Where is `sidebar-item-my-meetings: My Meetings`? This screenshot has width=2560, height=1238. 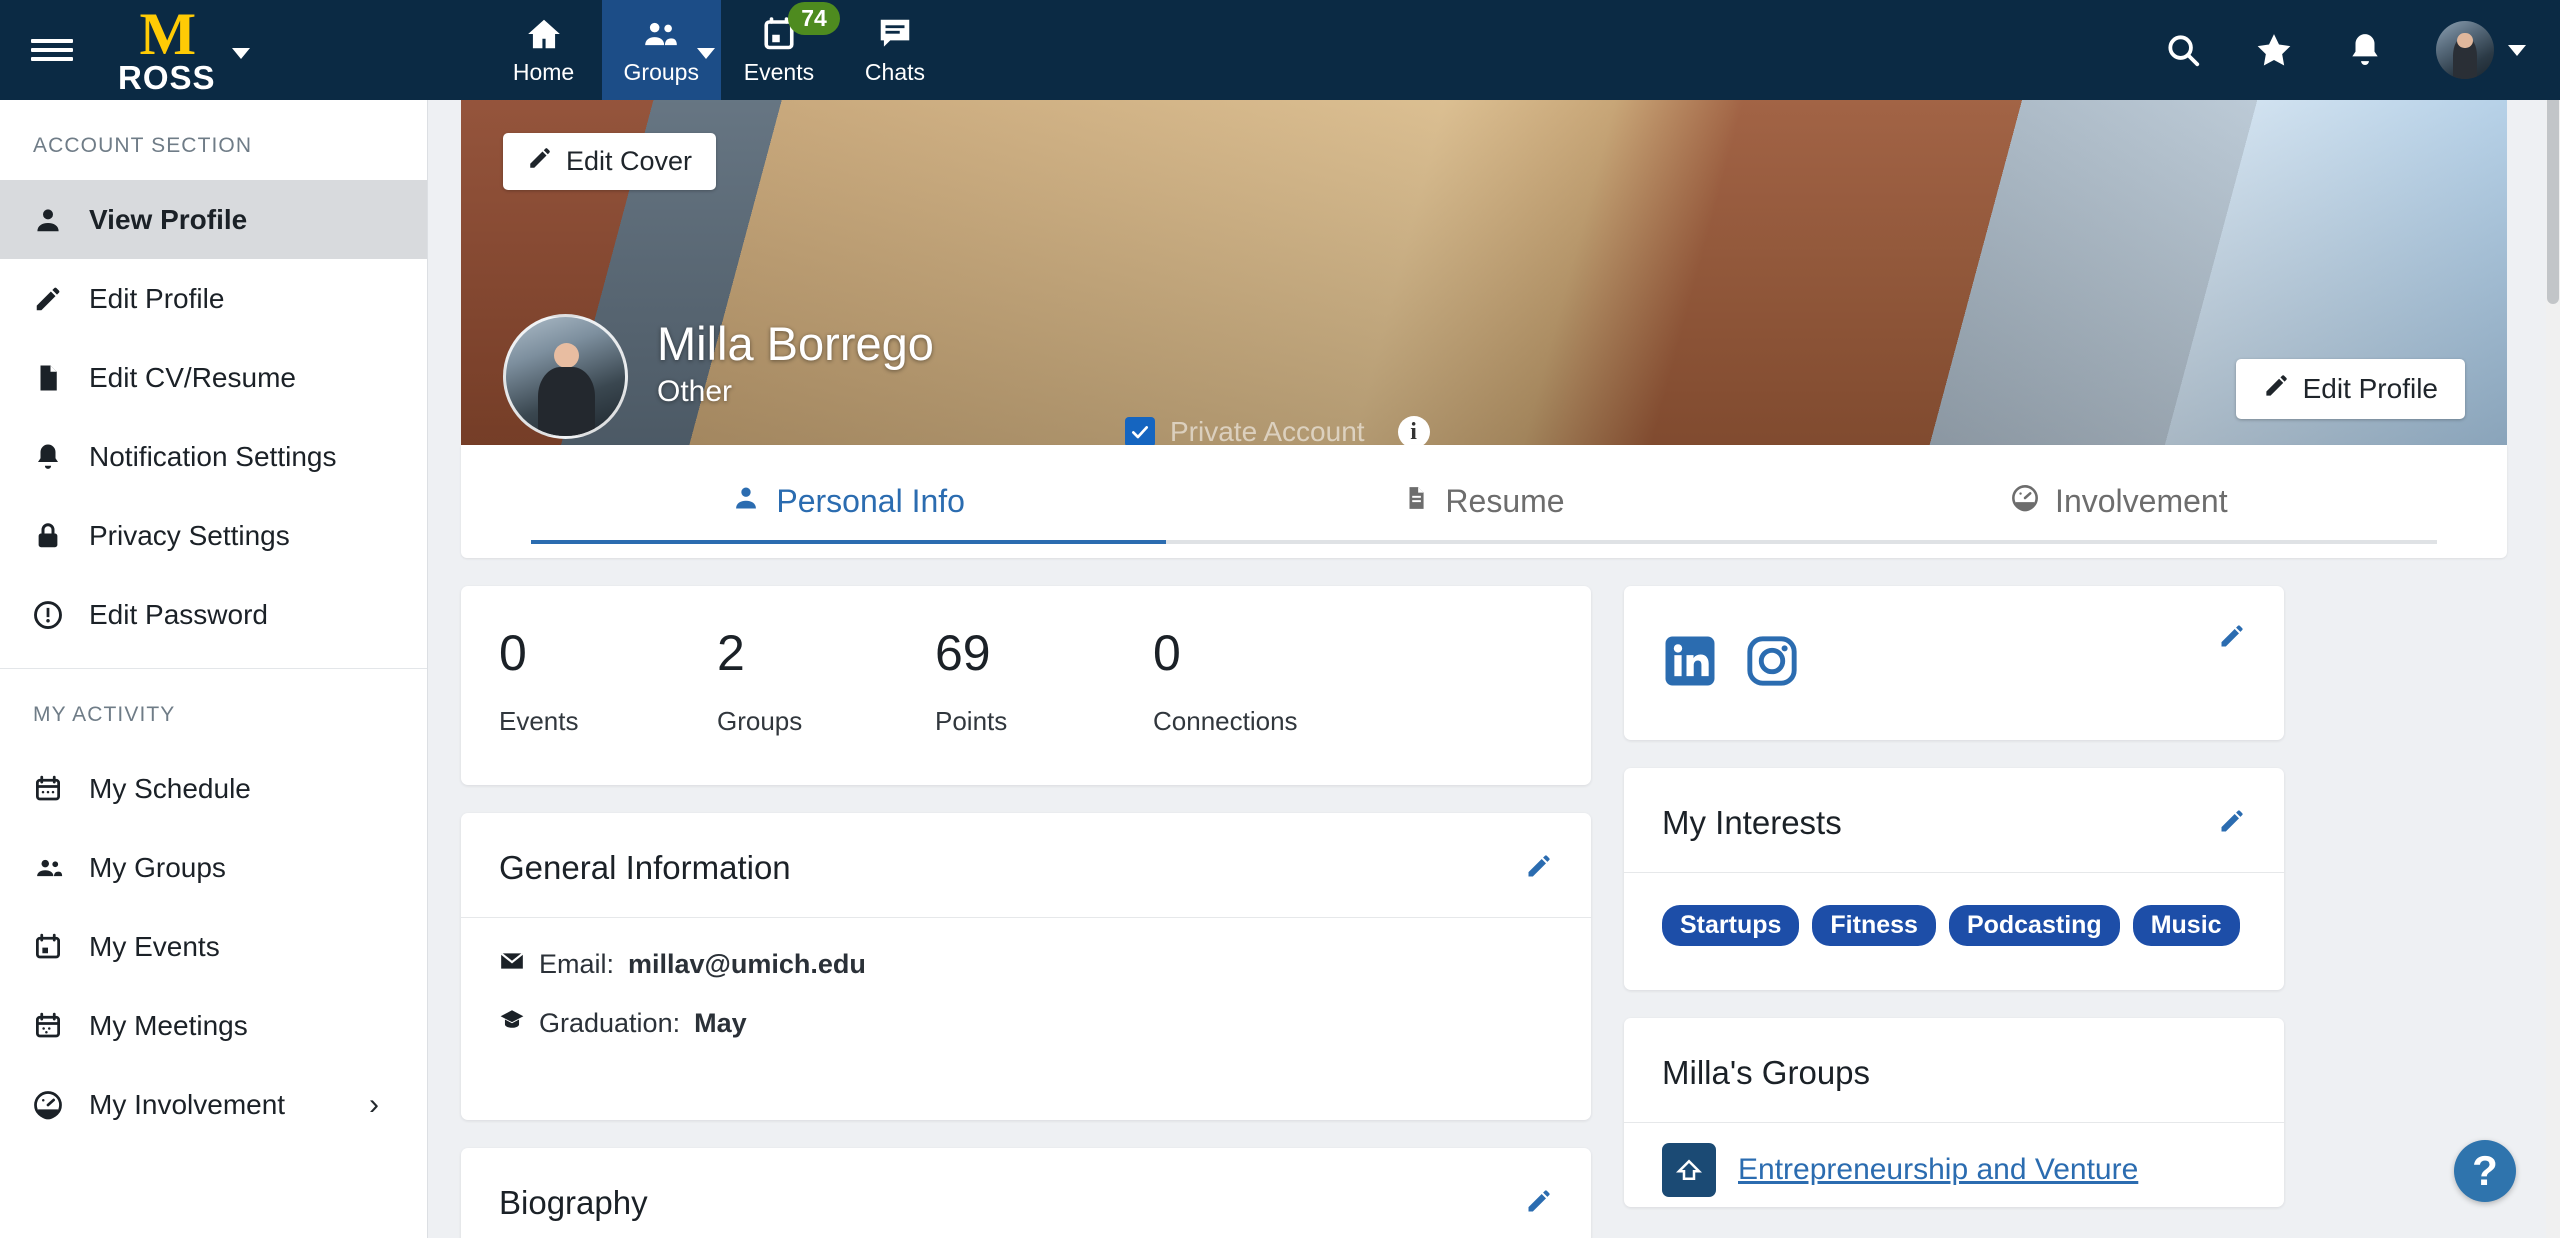
sidebar-item-my-meetings: My Meetings is located at coordinates (213, 1025).